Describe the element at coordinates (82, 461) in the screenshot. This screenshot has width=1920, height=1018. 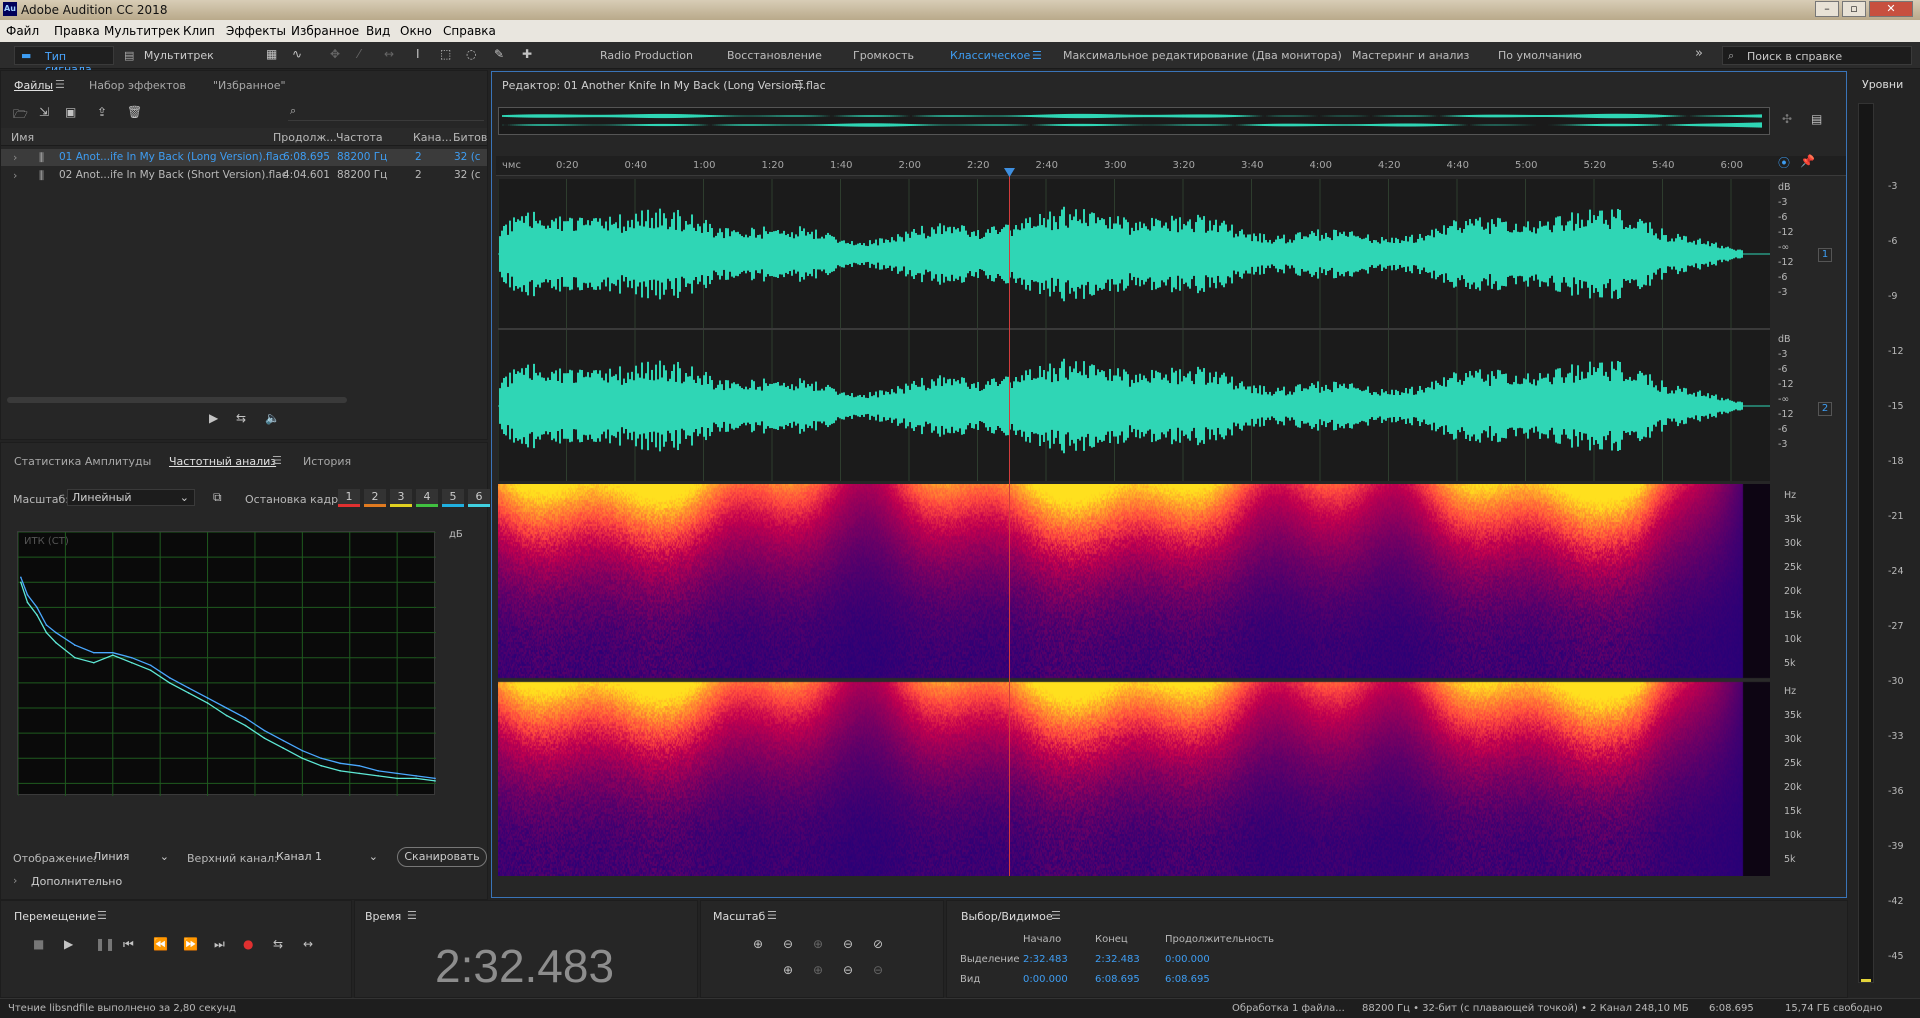
I see `tab-amplitude-stats: Статистика Амплитуды` at that location.